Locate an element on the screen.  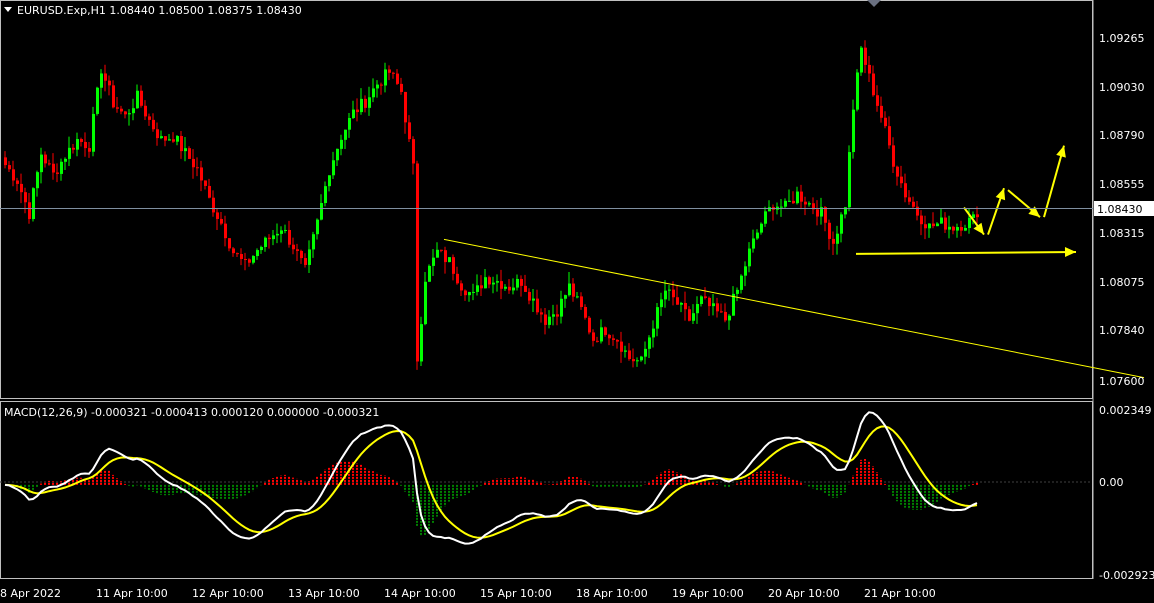
time-tick: 19 Apr 10:00 is located at coordinates (708, 593).